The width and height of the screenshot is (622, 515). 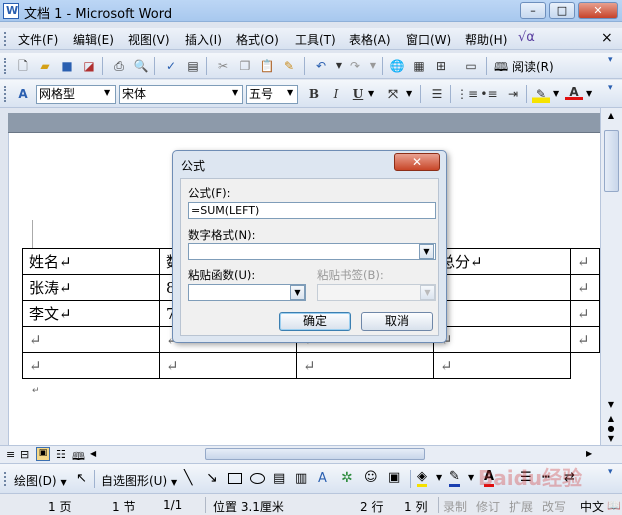 I want to click on paste-bookmark-dropdown-icon: ▼, so click(x=427, y=292).